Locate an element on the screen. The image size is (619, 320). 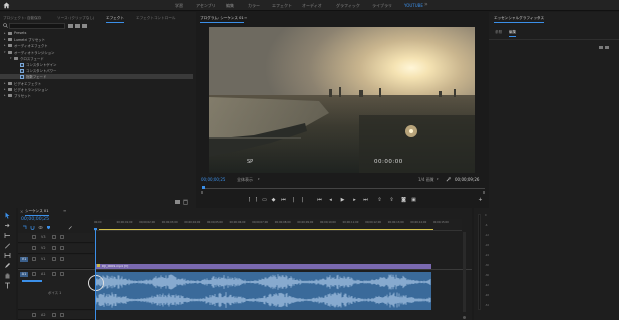
text-tool-icon is located at coordinates (7, 285).